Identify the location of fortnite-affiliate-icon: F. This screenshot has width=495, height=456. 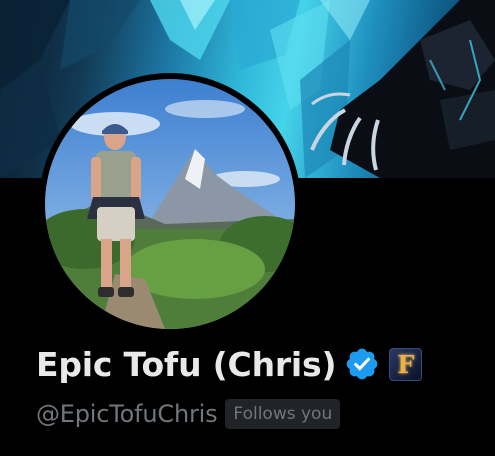
(406, 364).